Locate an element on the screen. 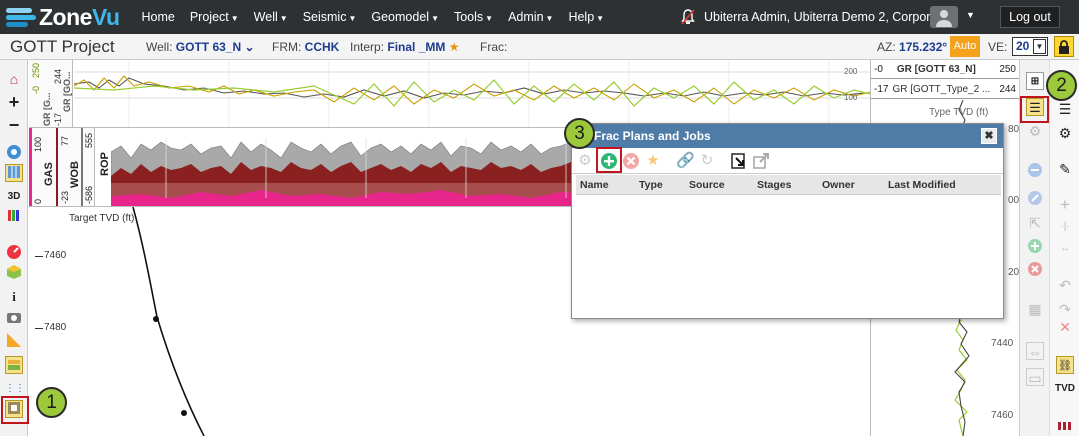 This screenshot has width=1079, height=436. nav-well: Well ▼ is located at coordinates (271, 17).